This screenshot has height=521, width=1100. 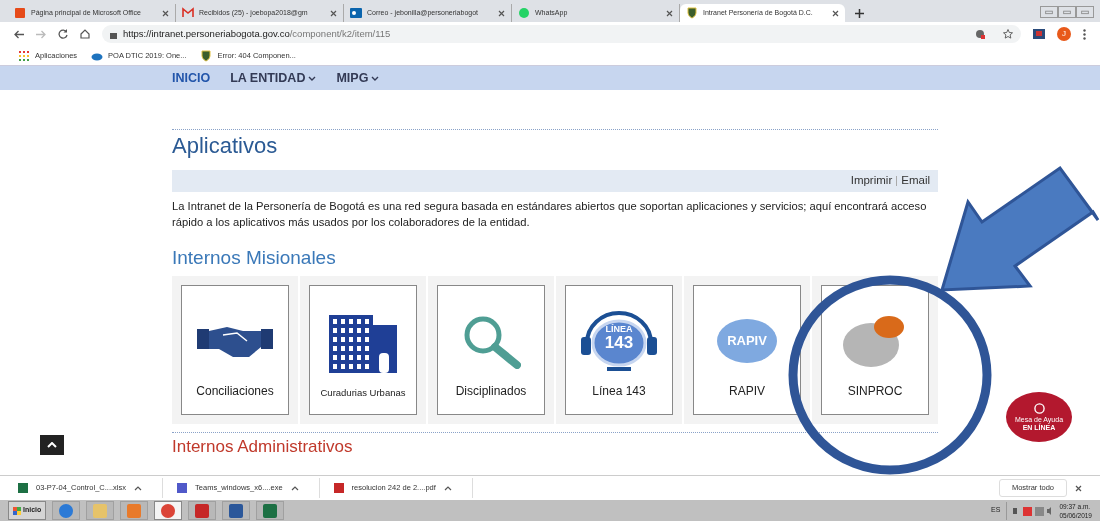 What do you see at coordinates (524, 13) in the screenshot?
I see `whatsapp-icon` at bounding box center [524, 13].